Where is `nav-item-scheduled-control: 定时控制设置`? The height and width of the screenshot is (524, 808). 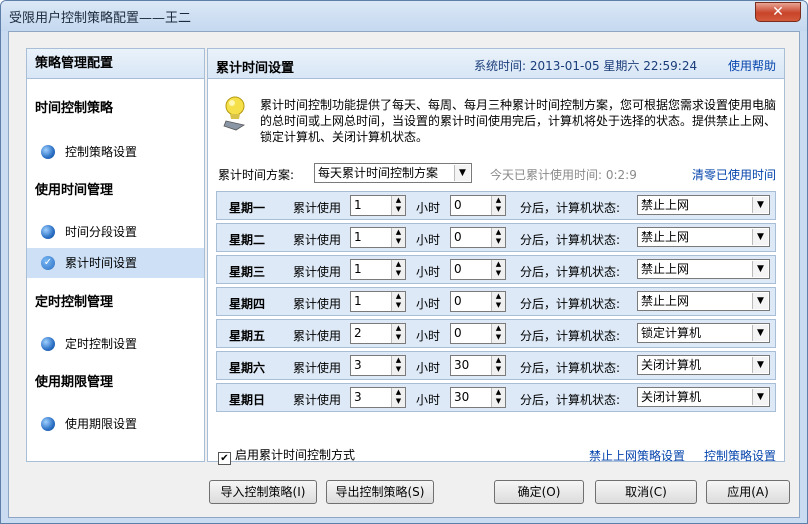
nav-item-scheduled-control: 定时控制设置 is located at coordinates (115, 344).